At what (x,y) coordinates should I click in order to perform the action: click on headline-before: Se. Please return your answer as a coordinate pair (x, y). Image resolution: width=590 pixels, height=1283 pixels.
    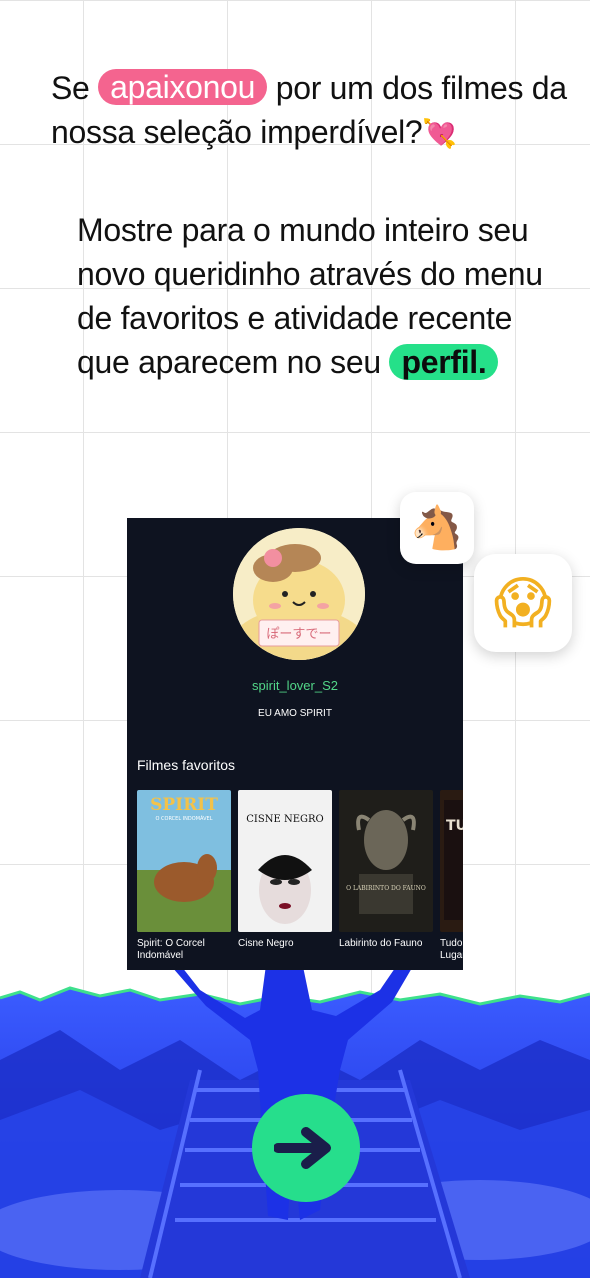
    Looking at the image, I should click on (70, 88).